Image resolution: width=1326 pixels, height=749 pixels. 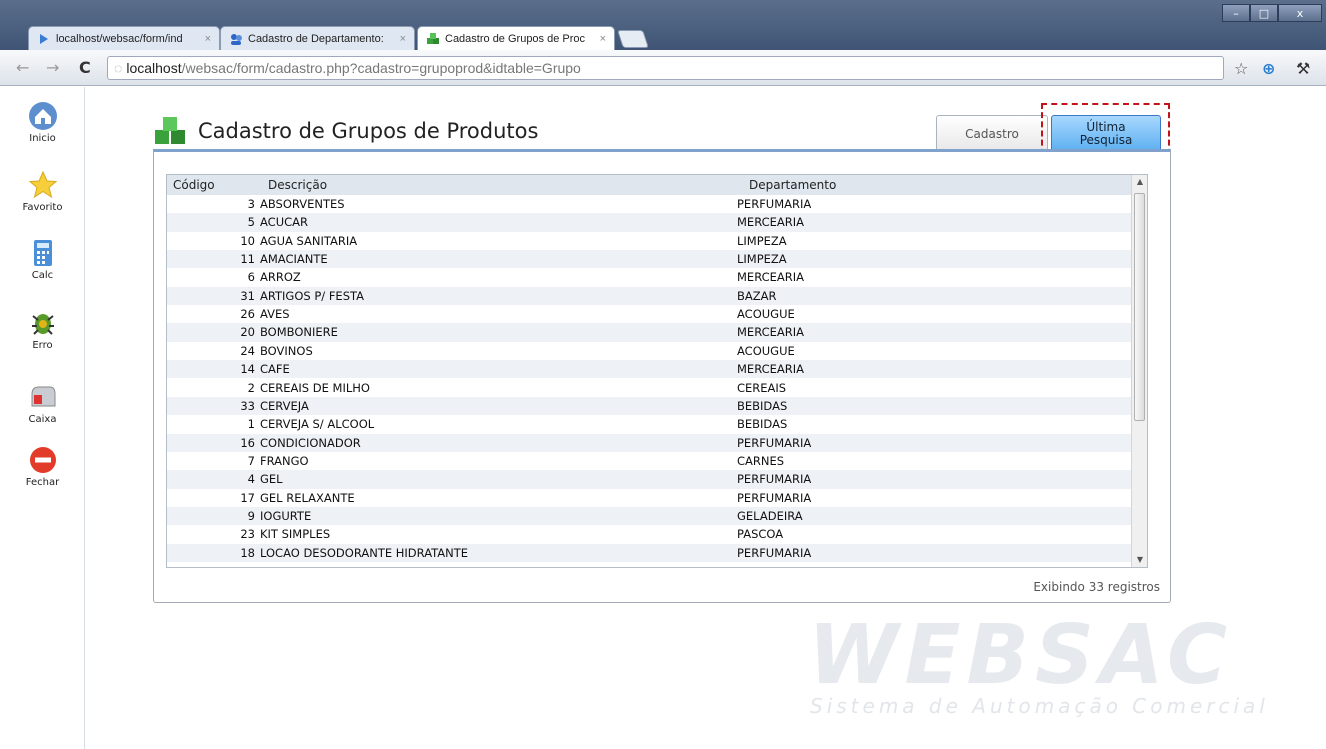 I want to click on cell-descricao: CAFE, so click(x=275, y=369).